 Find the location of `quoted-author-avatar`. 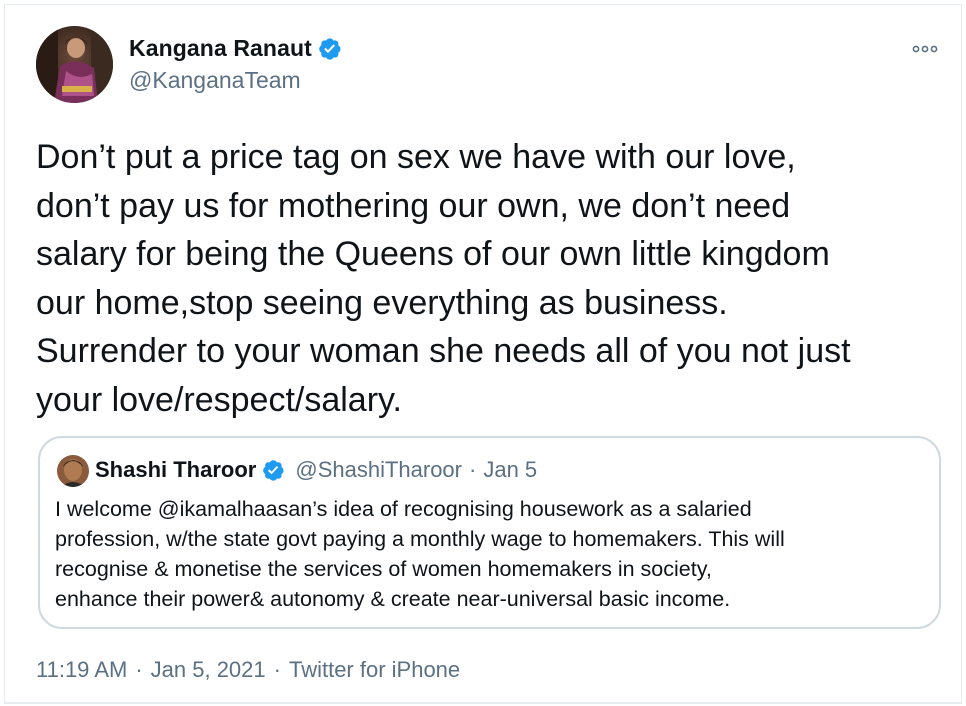

quoted-author-avatar is located at coordinates (73, 471).